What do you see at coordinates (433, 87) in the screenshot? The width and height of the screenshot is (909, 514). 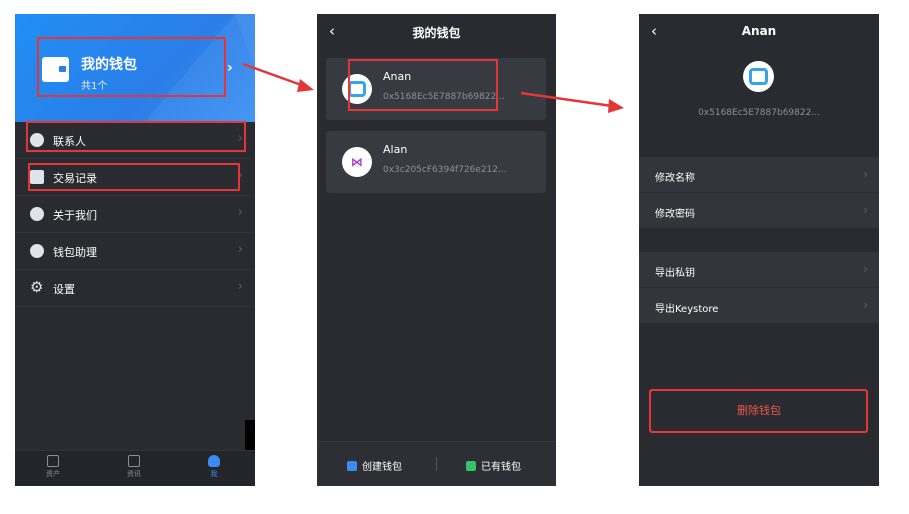 I see `arrows-overlay` at bounding box center [433, 87].